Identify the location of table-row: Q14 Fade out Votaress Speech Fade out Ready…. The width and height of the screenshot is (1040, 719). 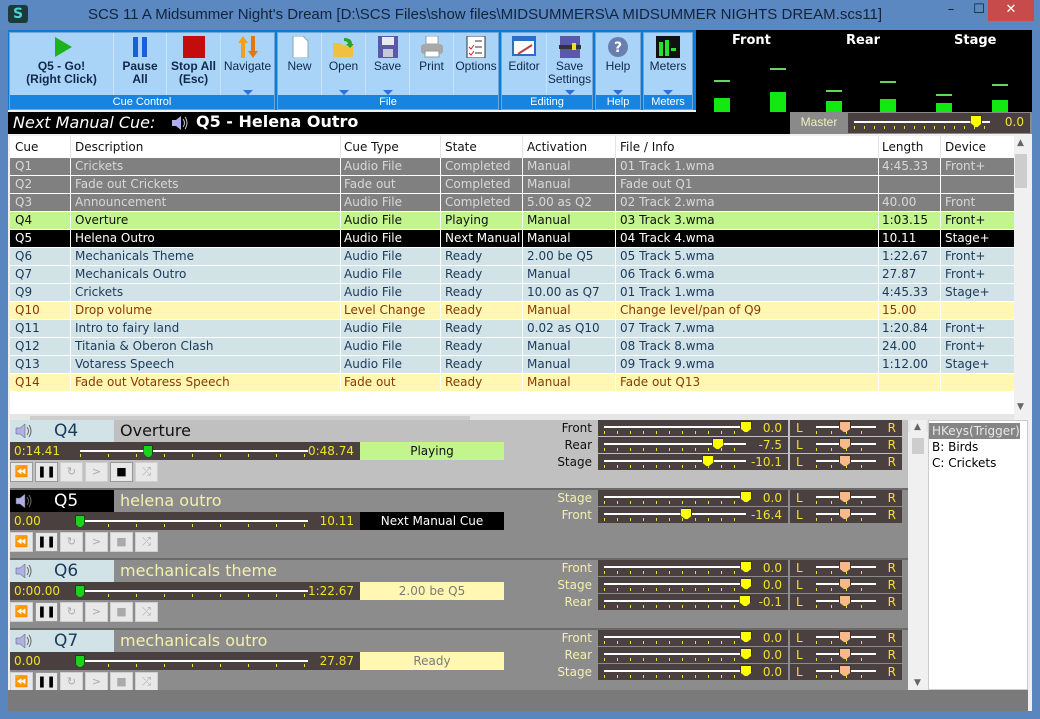
(512, 383).